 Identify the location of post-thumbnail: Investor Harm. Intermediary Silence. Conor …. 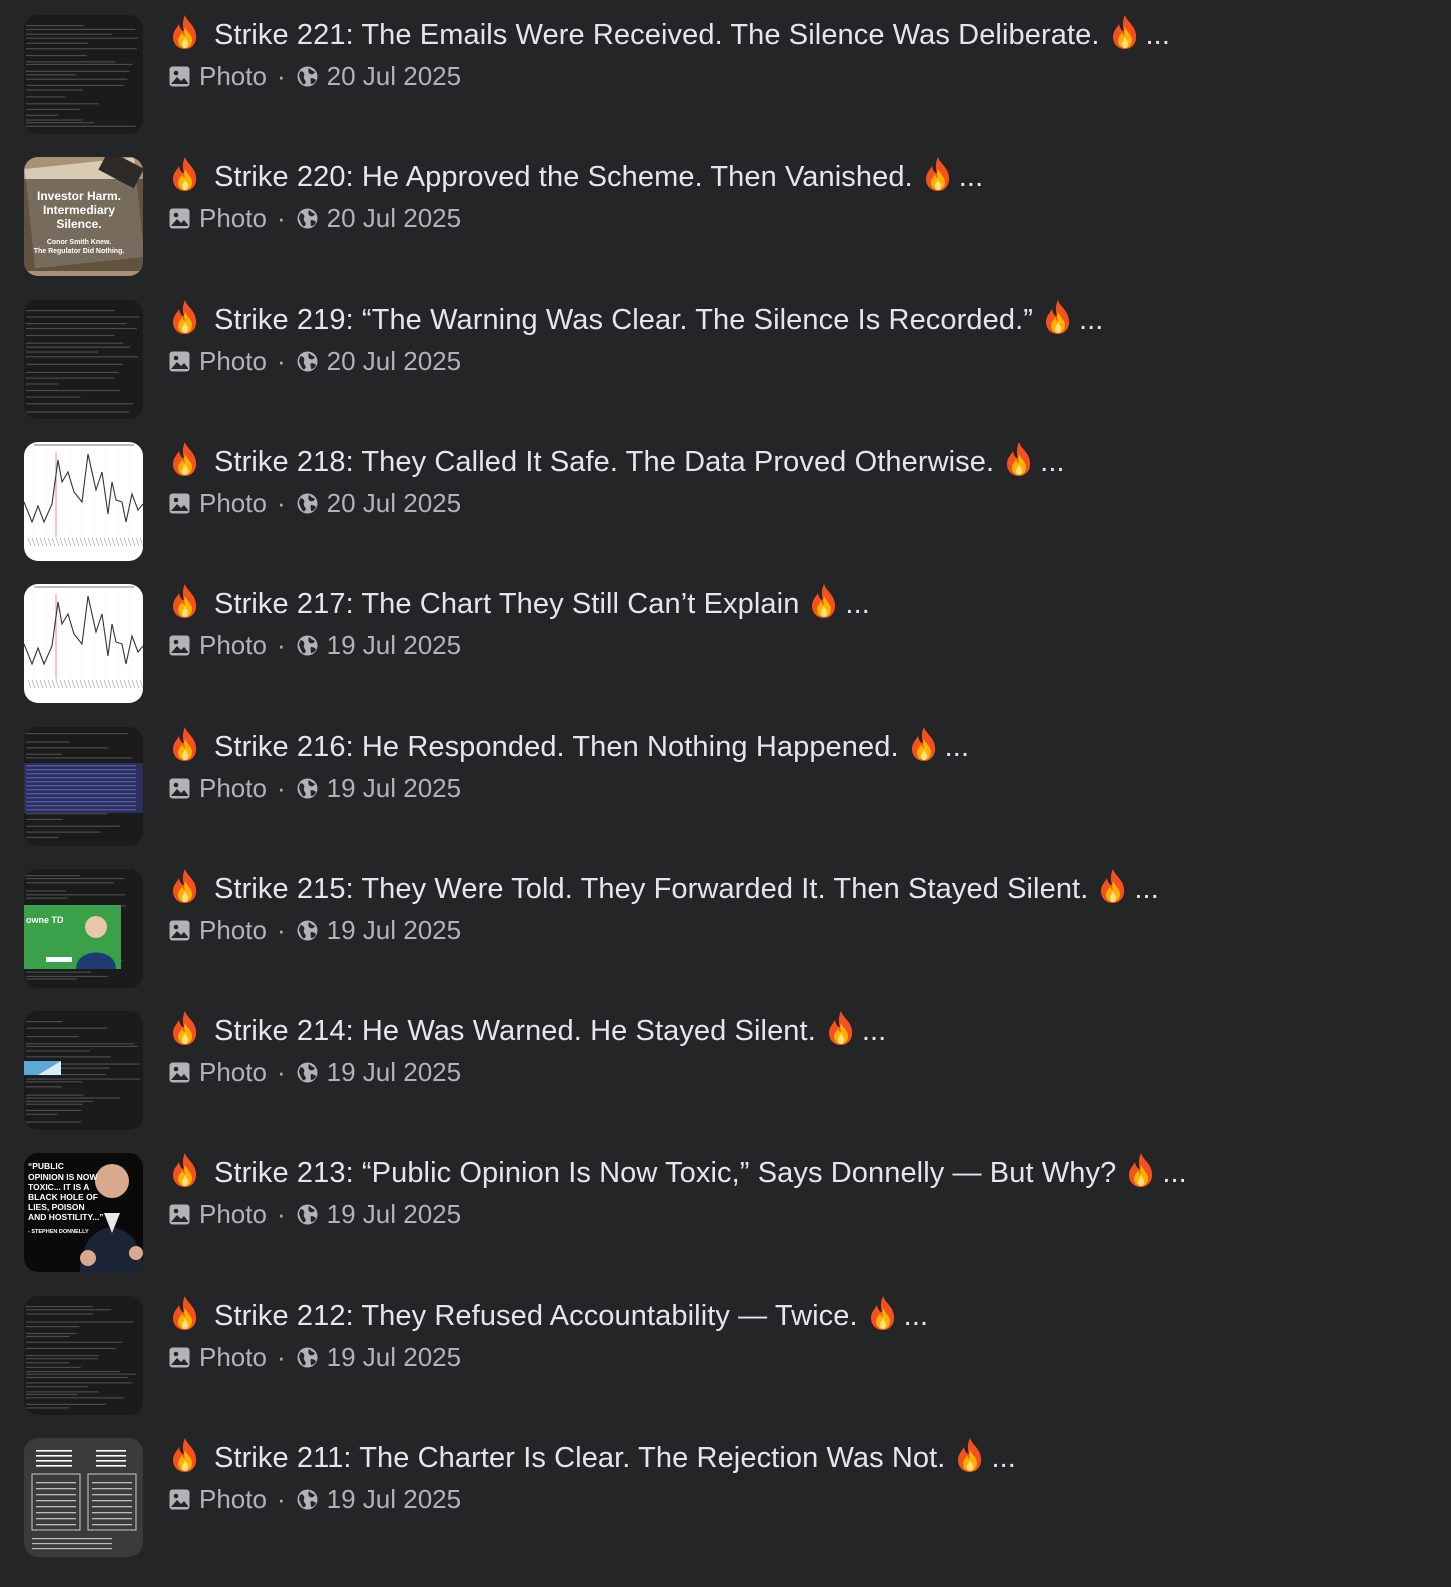
(83, 217).